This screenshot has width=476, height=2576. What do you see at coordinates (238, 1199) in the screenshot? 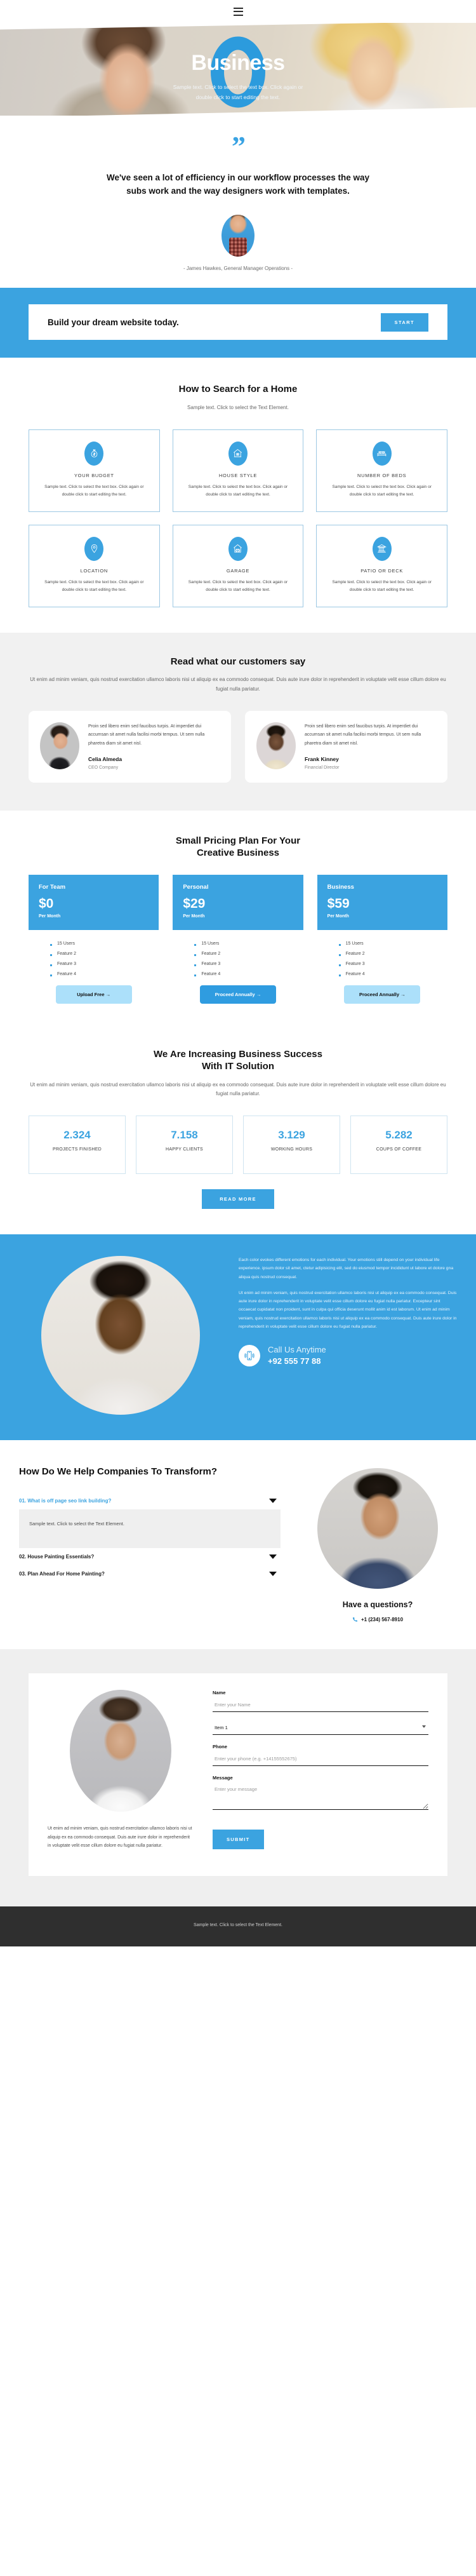
I see `read-more-button: READ MORE` at bounding box center [238, 1199].